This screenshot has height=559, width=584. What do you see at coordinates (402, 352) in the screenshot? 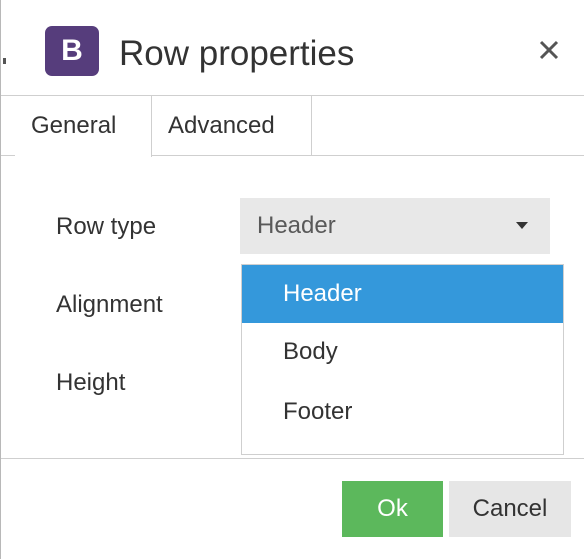
I see `option-body: Body` at bounding box center [402, 352].